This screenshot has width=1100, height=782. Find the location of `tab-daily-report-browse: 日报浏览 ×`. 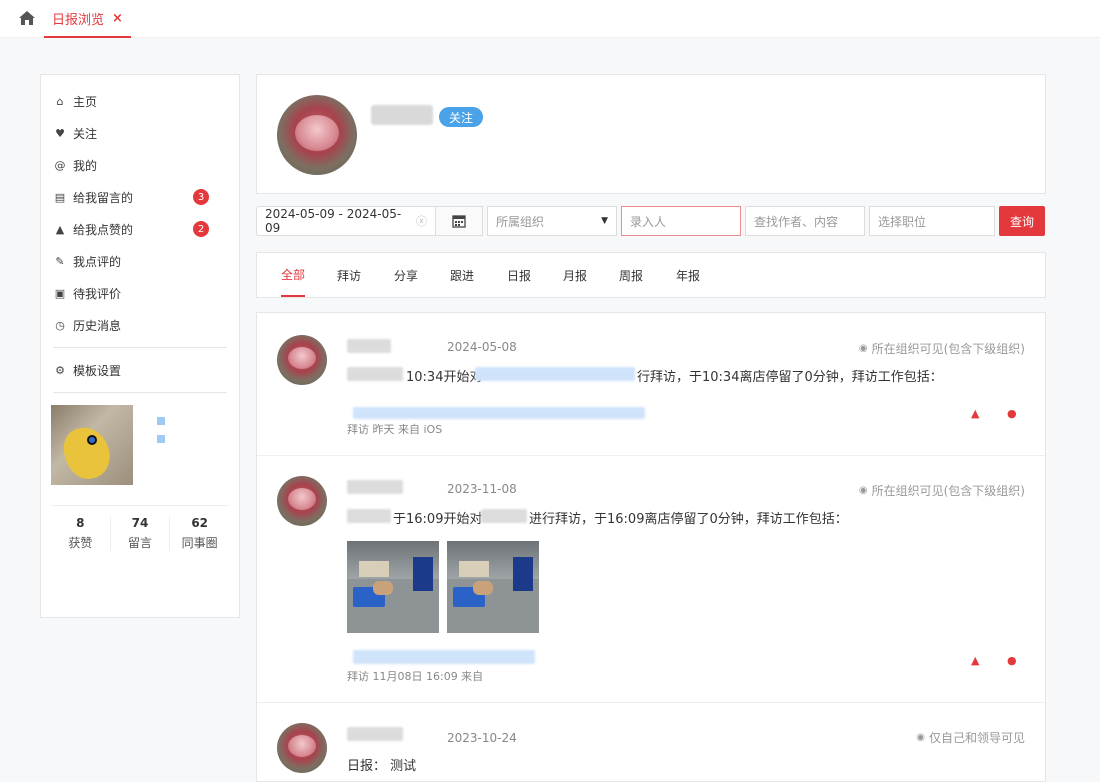

tab-daily-report-browse: 日报浏览 × is located at coordinates (87, 19).